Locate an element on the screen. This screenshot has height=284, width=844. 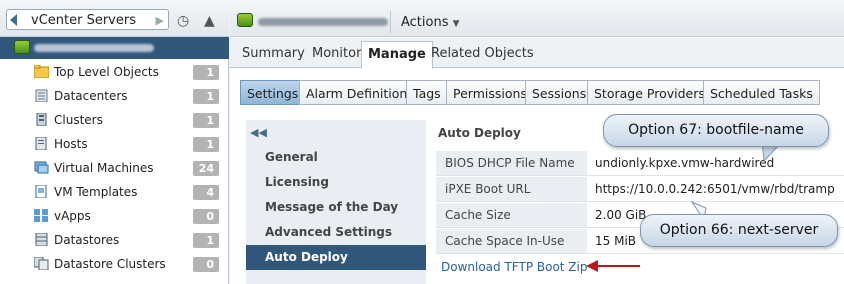
navigator-toolbar: vCenter Servers ▶ ◷ ▲ is located at coordinates (114, 18).